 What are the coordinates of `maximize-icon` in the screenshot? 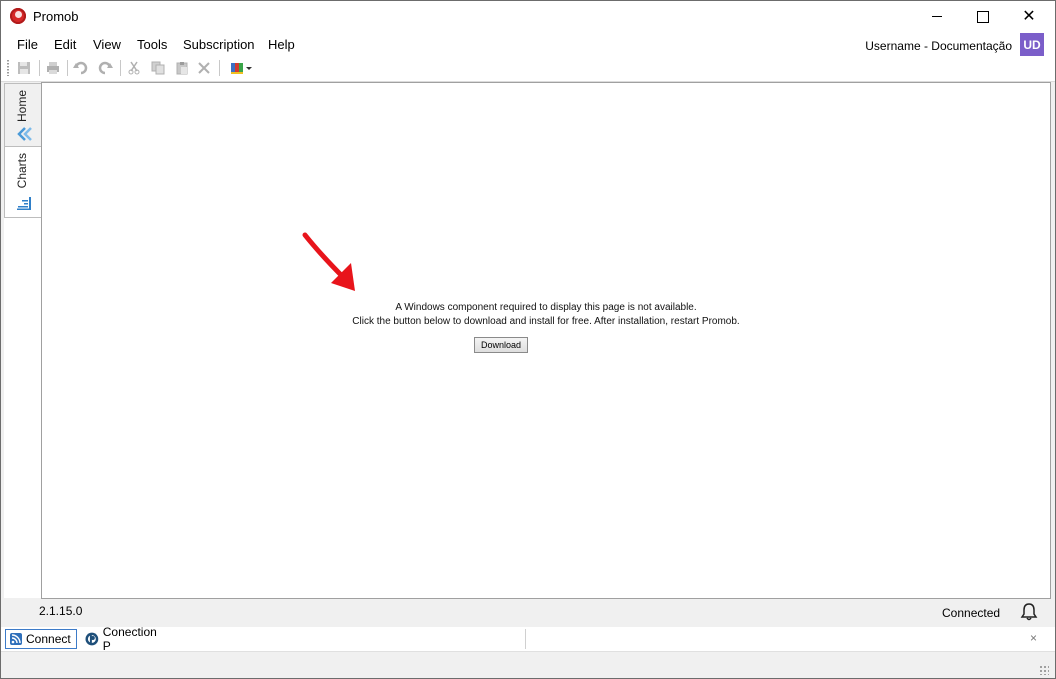 It's located at (983, 16).